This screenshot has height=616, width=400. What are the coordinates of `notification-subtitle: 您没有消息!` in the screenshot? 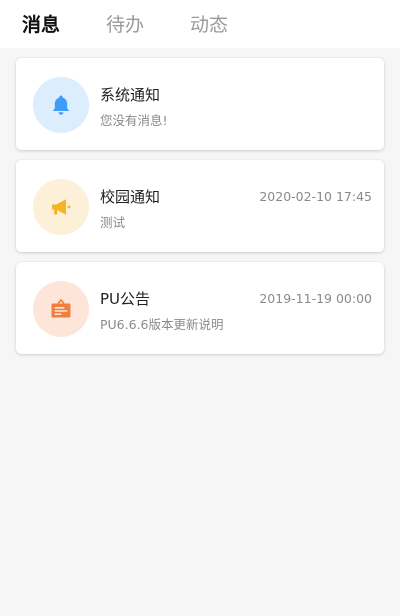 It's located at (134, 120).